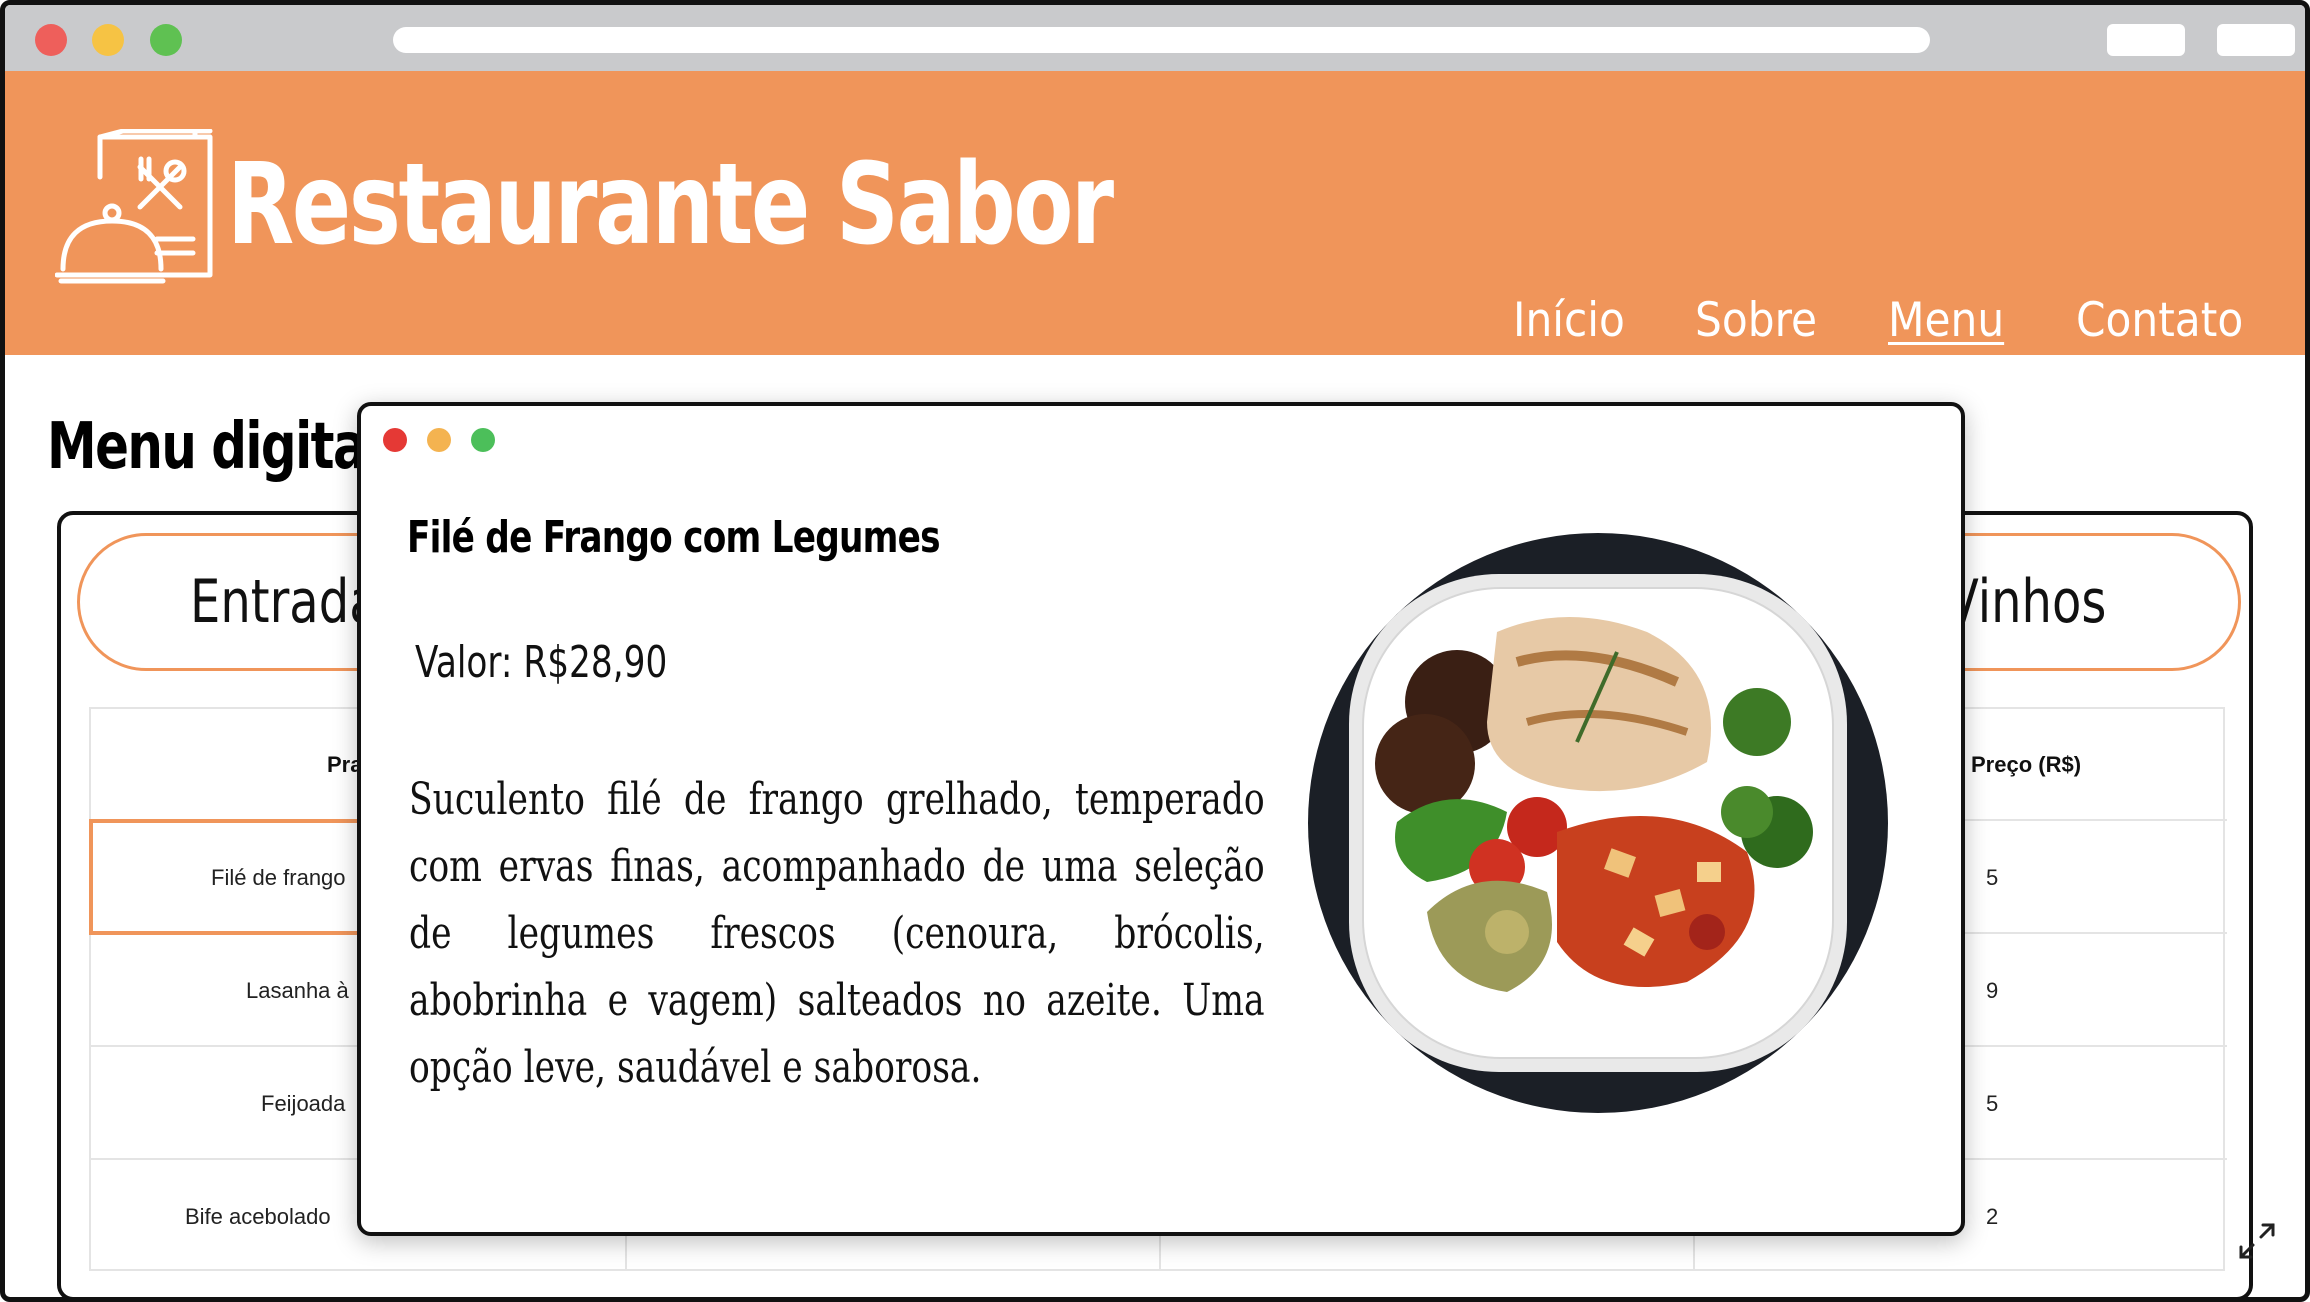 Image resolution: width=2310 pixels, height=1302 pixels. What do you see at coordinates (108, 40) in the screenshot?
I see `minimize-window-button` at bounding box center [108, 40].